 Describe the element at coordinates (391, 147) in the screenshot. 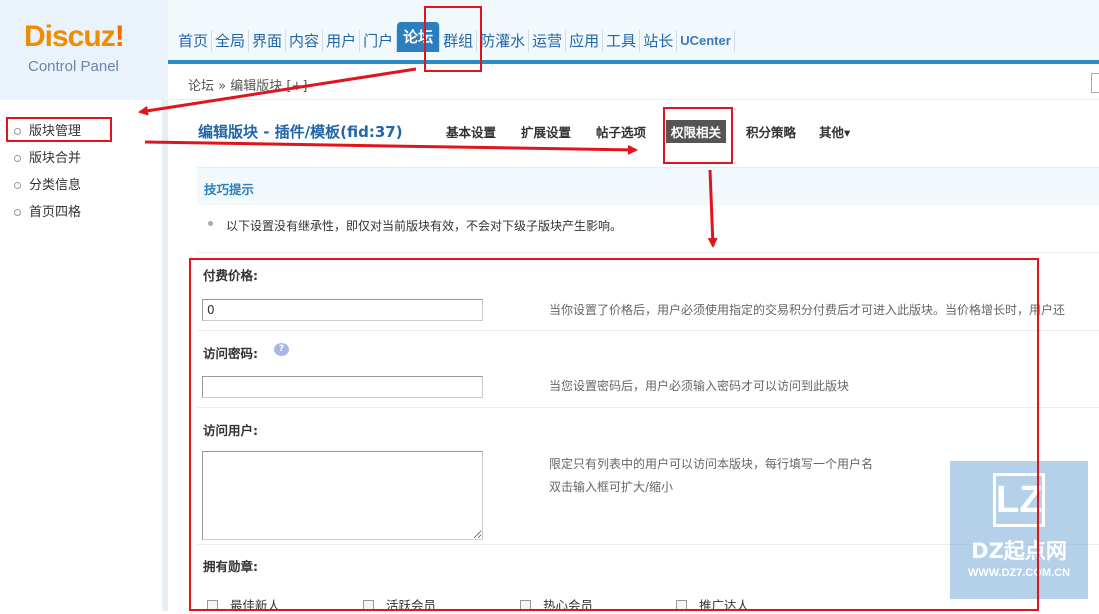

I see `arrow-to-permissions-tab` at that location.